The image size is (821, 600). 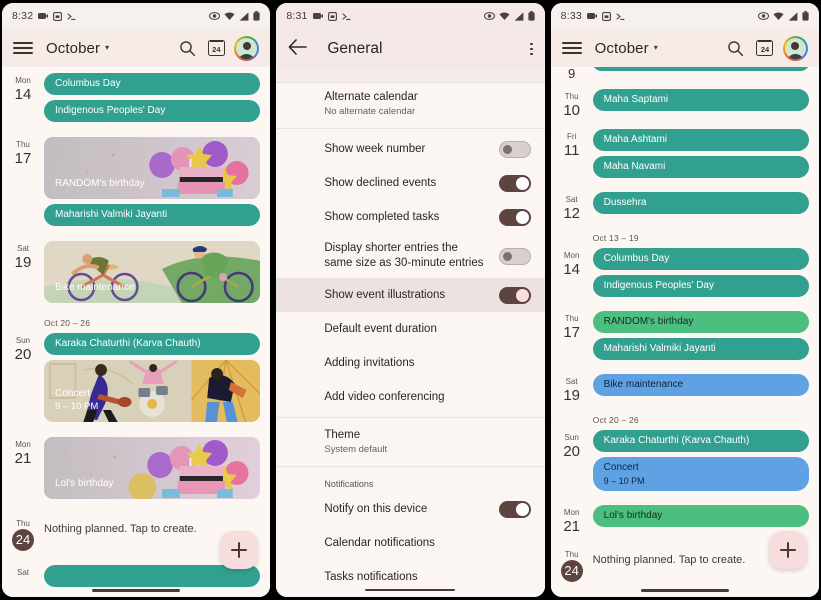 I want to click on toggle-show-event-illustrations, so click(x=514, y=295).